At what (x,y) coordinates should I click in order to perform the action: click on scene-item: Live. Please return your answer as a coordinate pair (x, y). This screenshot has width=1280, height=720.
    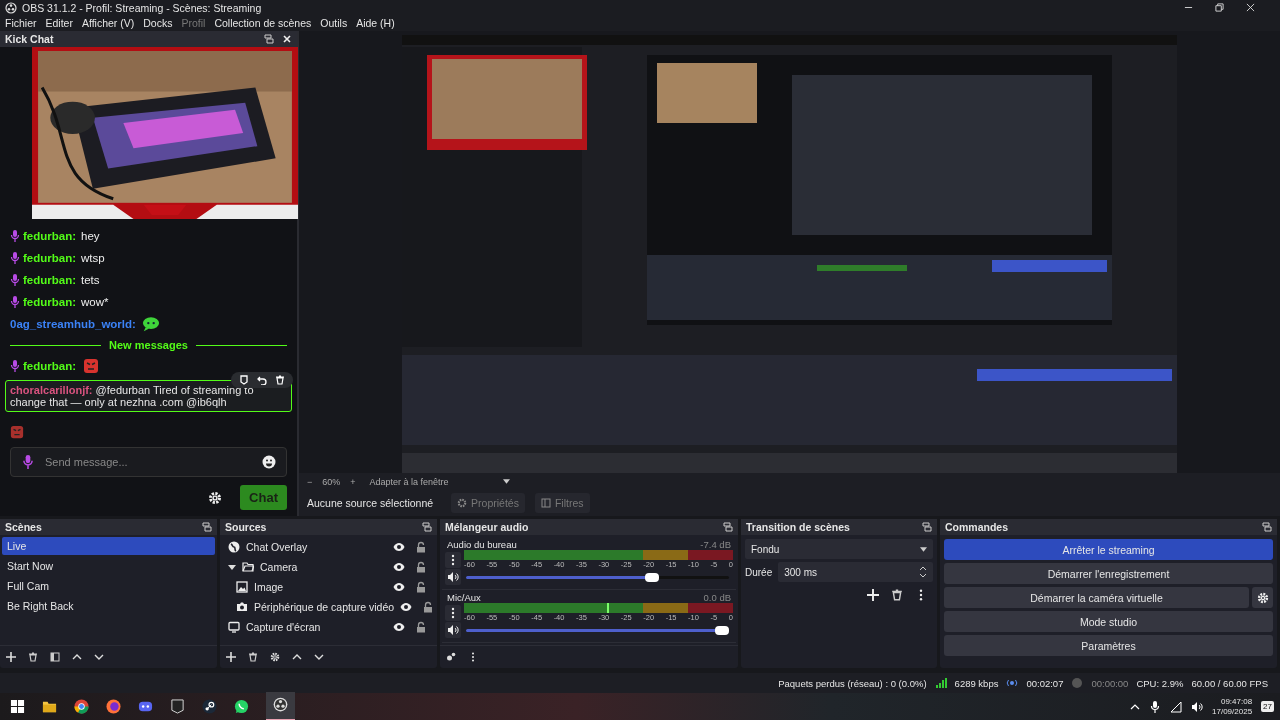
    Looking at the image, I should click on (108, 546).